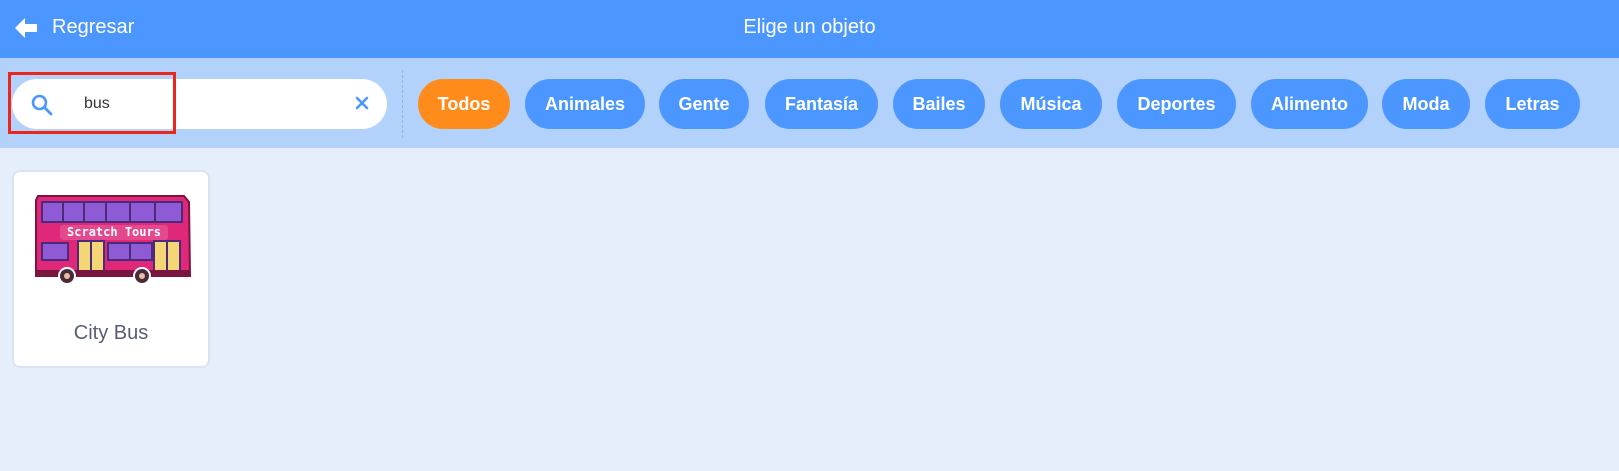  I want to click on tag-alimento: Alimento, so click(1309, 104).